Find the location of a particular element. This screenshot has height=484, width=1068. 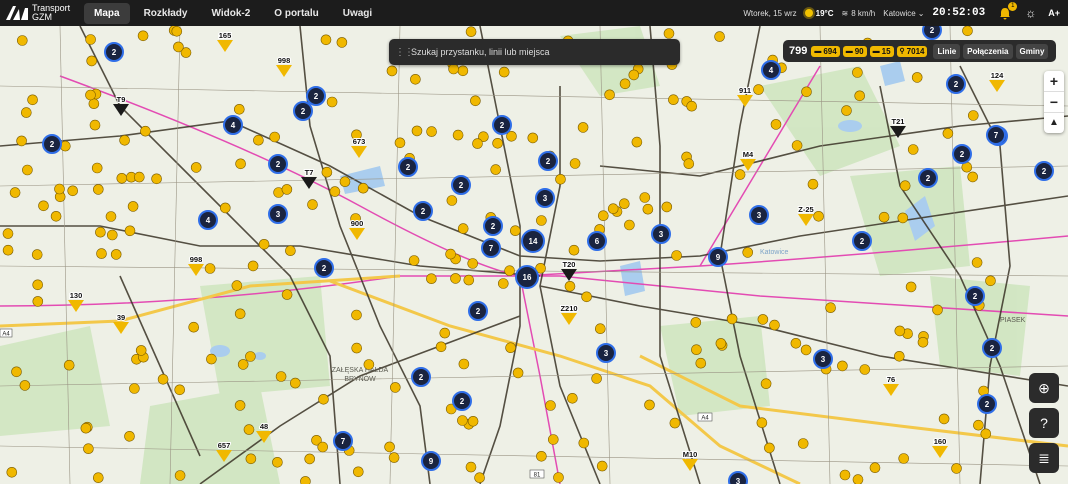

nav-item-uwagi: Uwagi is located at coordinates (357, 13).